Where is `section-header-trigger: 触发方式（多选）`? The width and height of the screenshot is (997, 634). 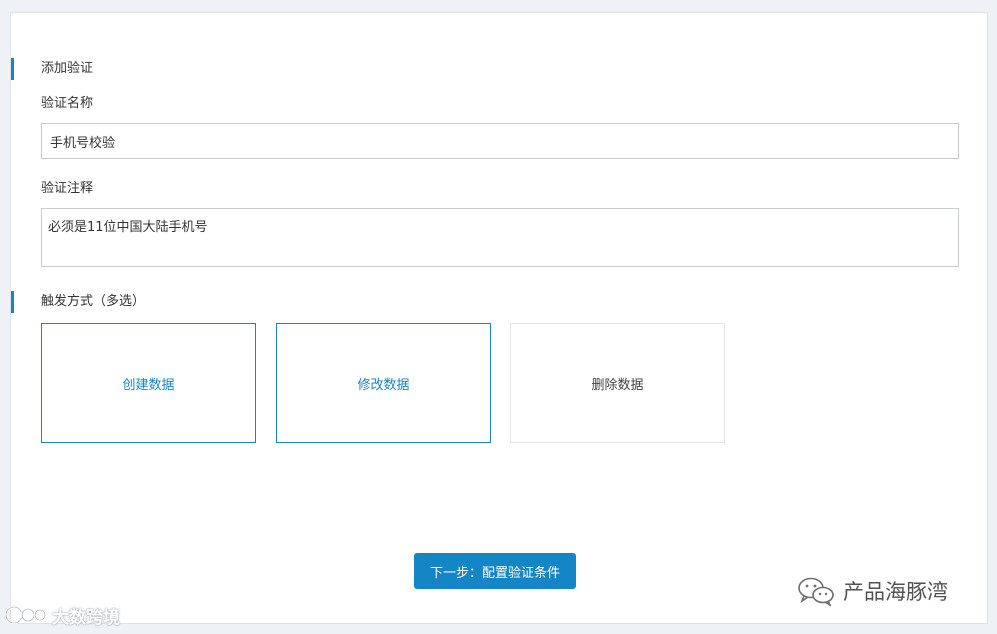
section-header-trigger: 触发方式（多选） is located at coordinates (78, 302).